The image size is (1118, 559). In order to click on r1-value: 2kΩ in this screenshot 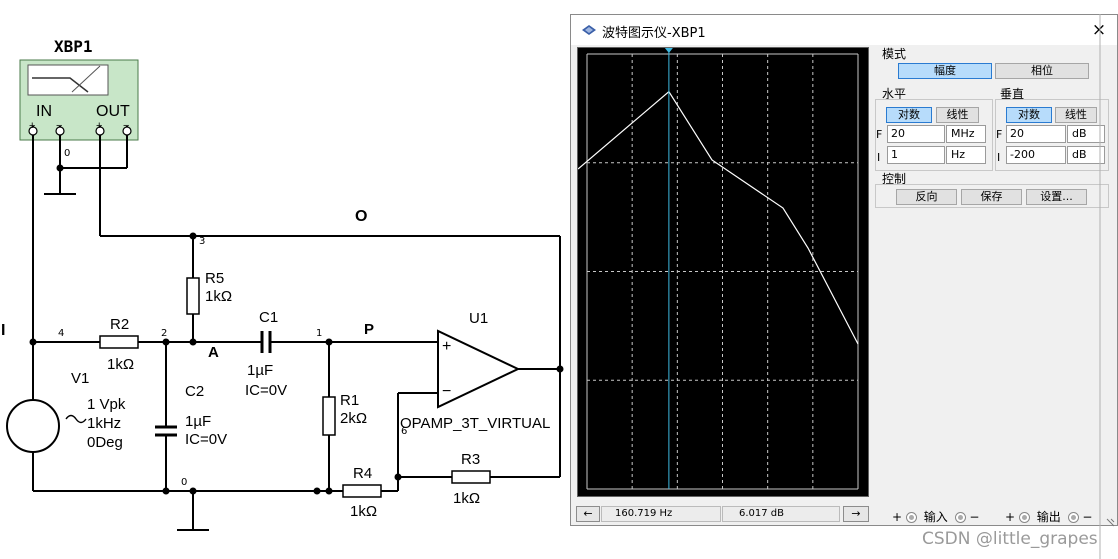, I will do `click(354, 418)`.